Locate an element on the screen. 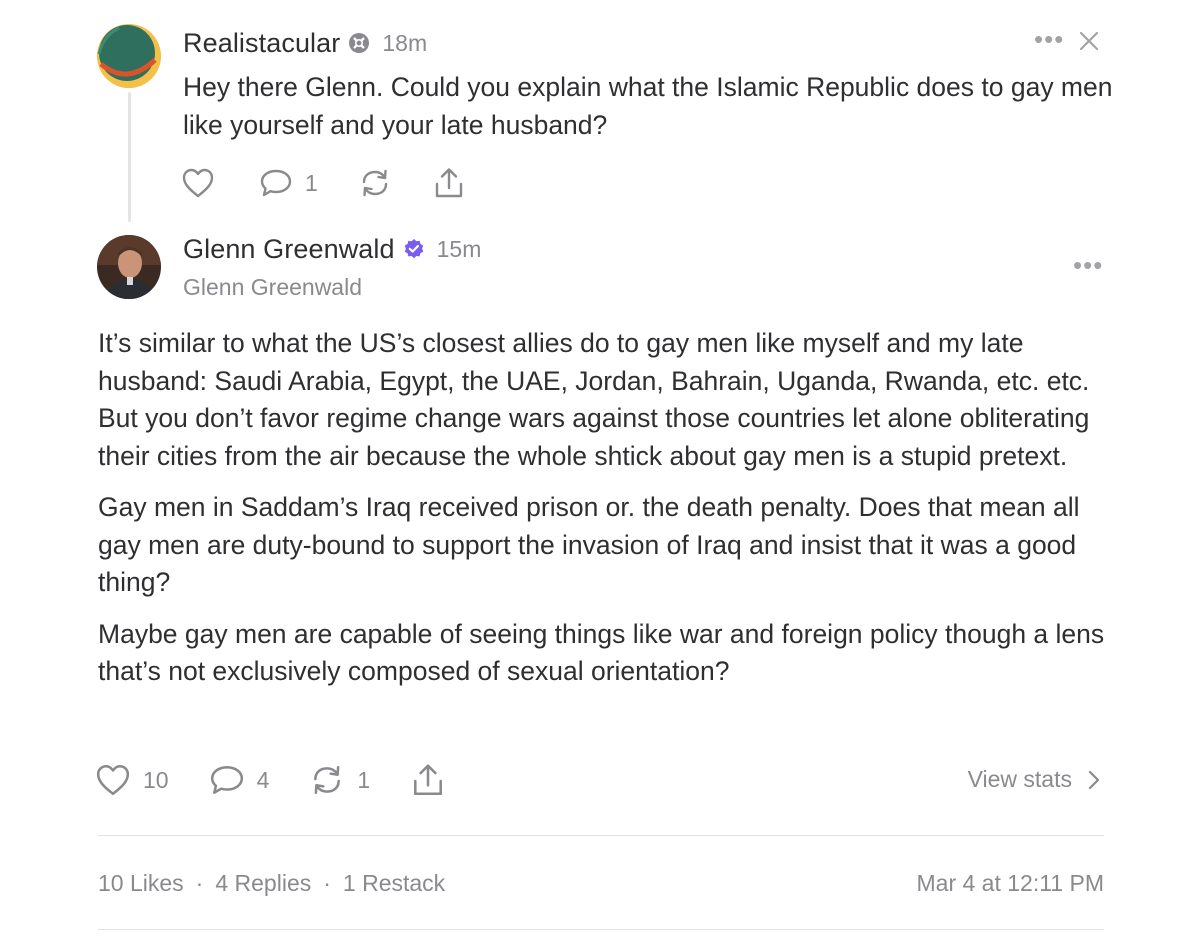  likes-summary-link: 10 Likes is located at coordinates (141, 883).